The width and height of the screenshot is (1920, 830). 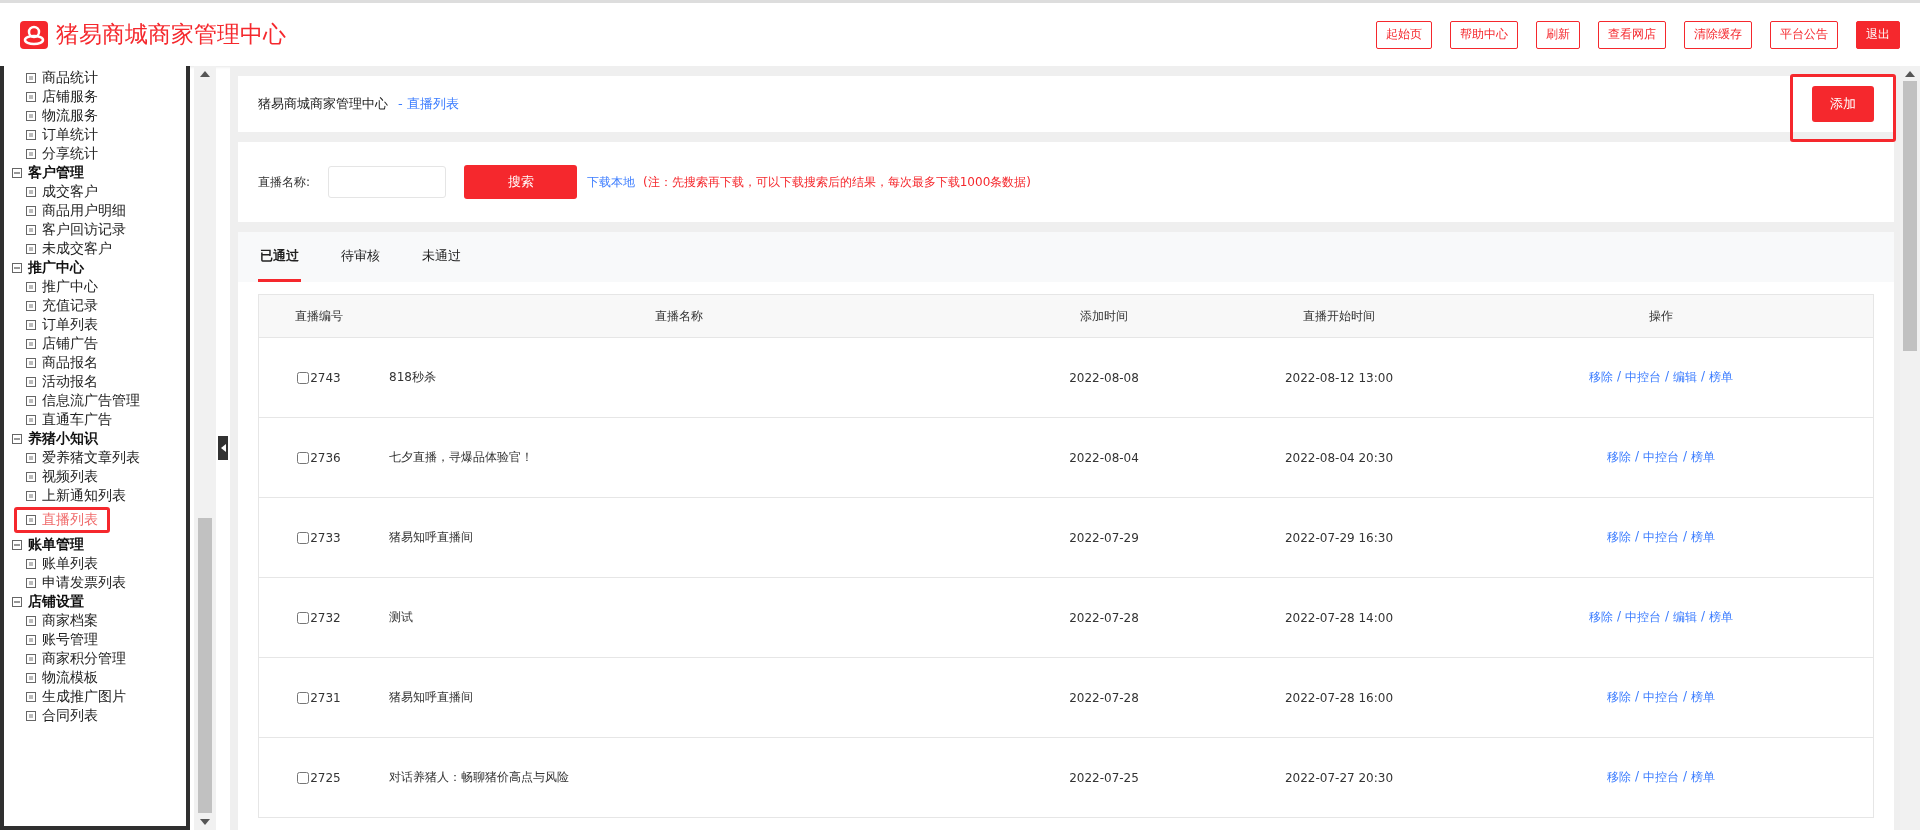 What do you see at coordinates (70, 153) in the screenshot?
I see `menu-item: 分享统计` at bounding box center [70, 153].